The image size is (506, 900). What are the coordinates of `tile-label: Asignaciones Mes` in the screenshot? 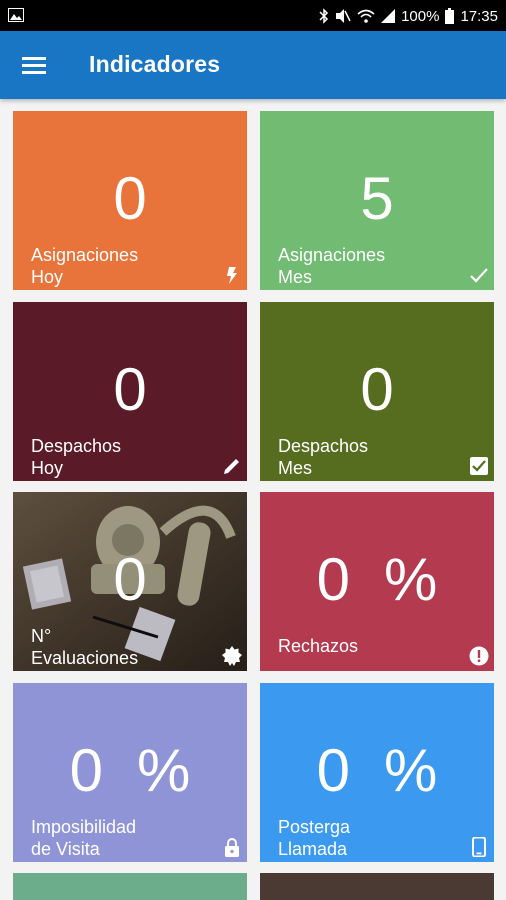 It's located at (331, 266).